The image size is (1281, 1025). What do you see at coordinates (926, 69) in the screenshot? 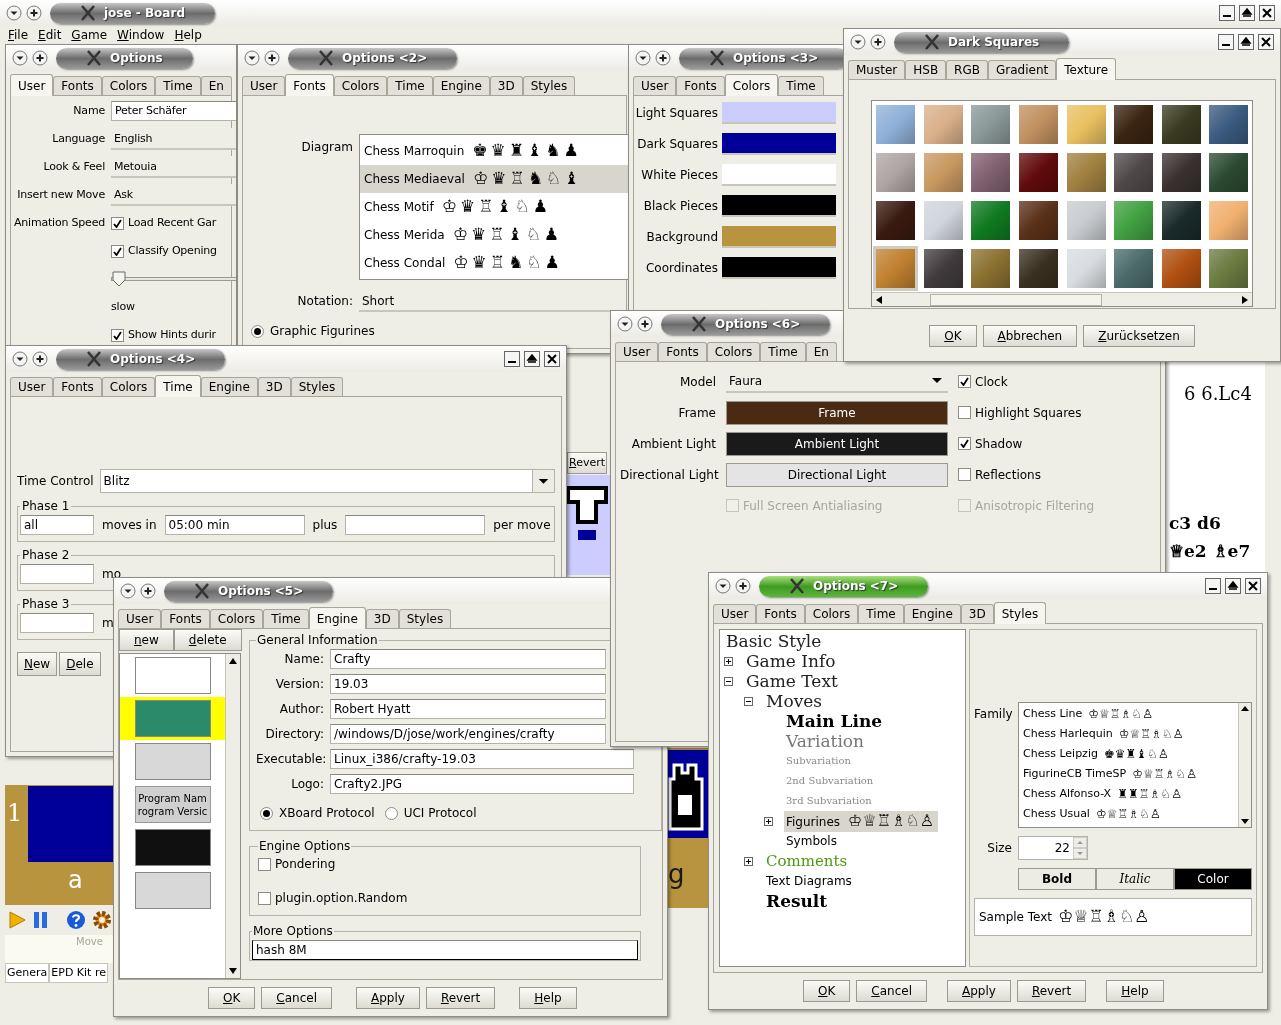
I see `tab: HSB` at bounding box center [926, 69].